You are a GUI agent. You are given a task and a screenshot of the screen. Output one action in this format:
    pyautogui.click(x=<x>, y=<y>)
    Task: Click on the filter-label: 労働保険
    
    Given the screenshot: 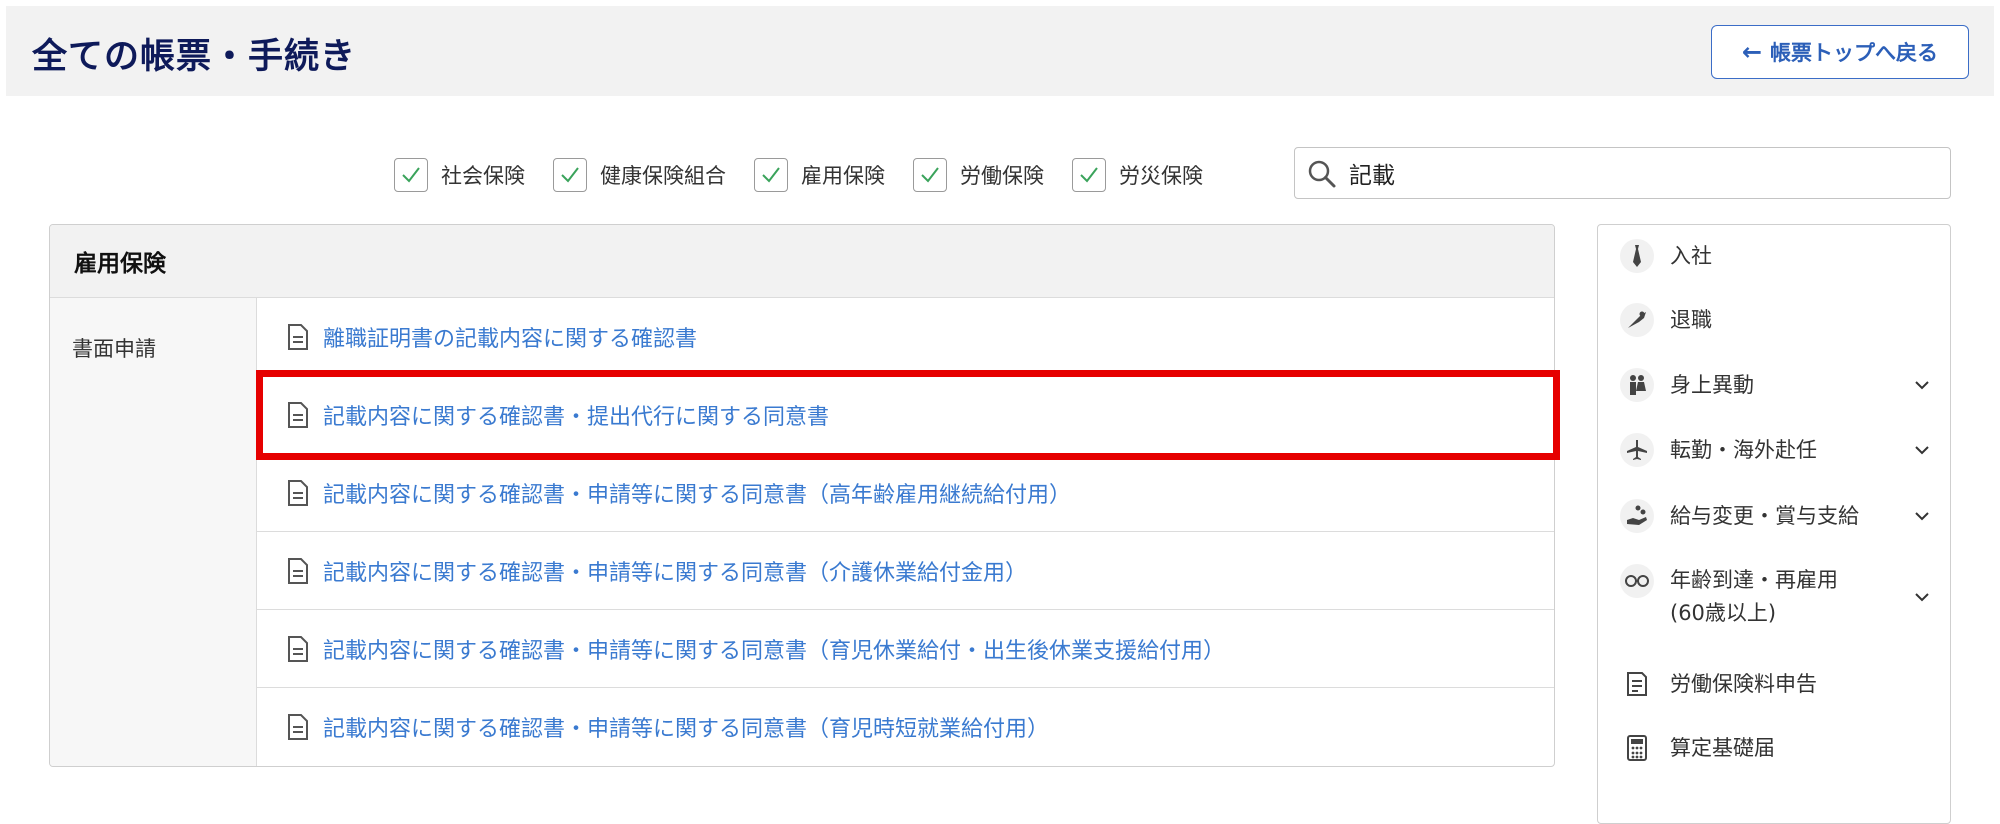 What is the action you would take?
    pyautogui.click(x=1002, y=176)
    